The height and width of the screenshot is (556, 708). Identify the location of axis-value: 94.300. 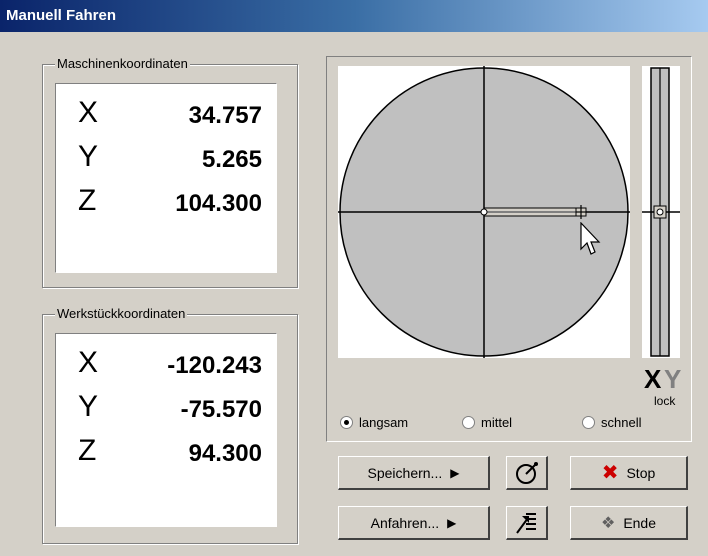
(225, 453).